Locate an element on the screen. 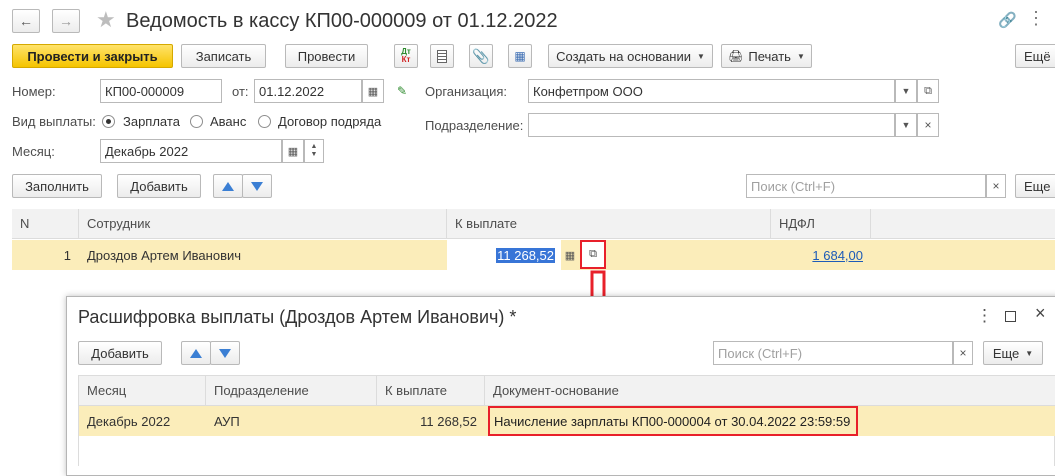 This screenshot has width=1055, height=476. stepper-down-icon: ▼ is located at coordinates (314, 155).